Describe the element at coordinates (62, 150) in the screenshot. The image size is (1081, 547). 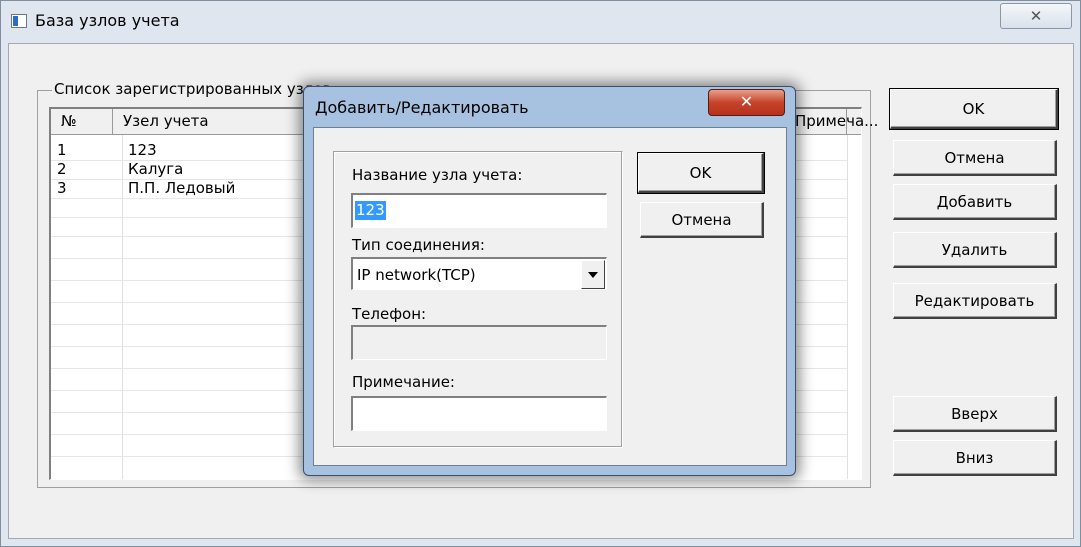
I see `row-number: 1` at that location.